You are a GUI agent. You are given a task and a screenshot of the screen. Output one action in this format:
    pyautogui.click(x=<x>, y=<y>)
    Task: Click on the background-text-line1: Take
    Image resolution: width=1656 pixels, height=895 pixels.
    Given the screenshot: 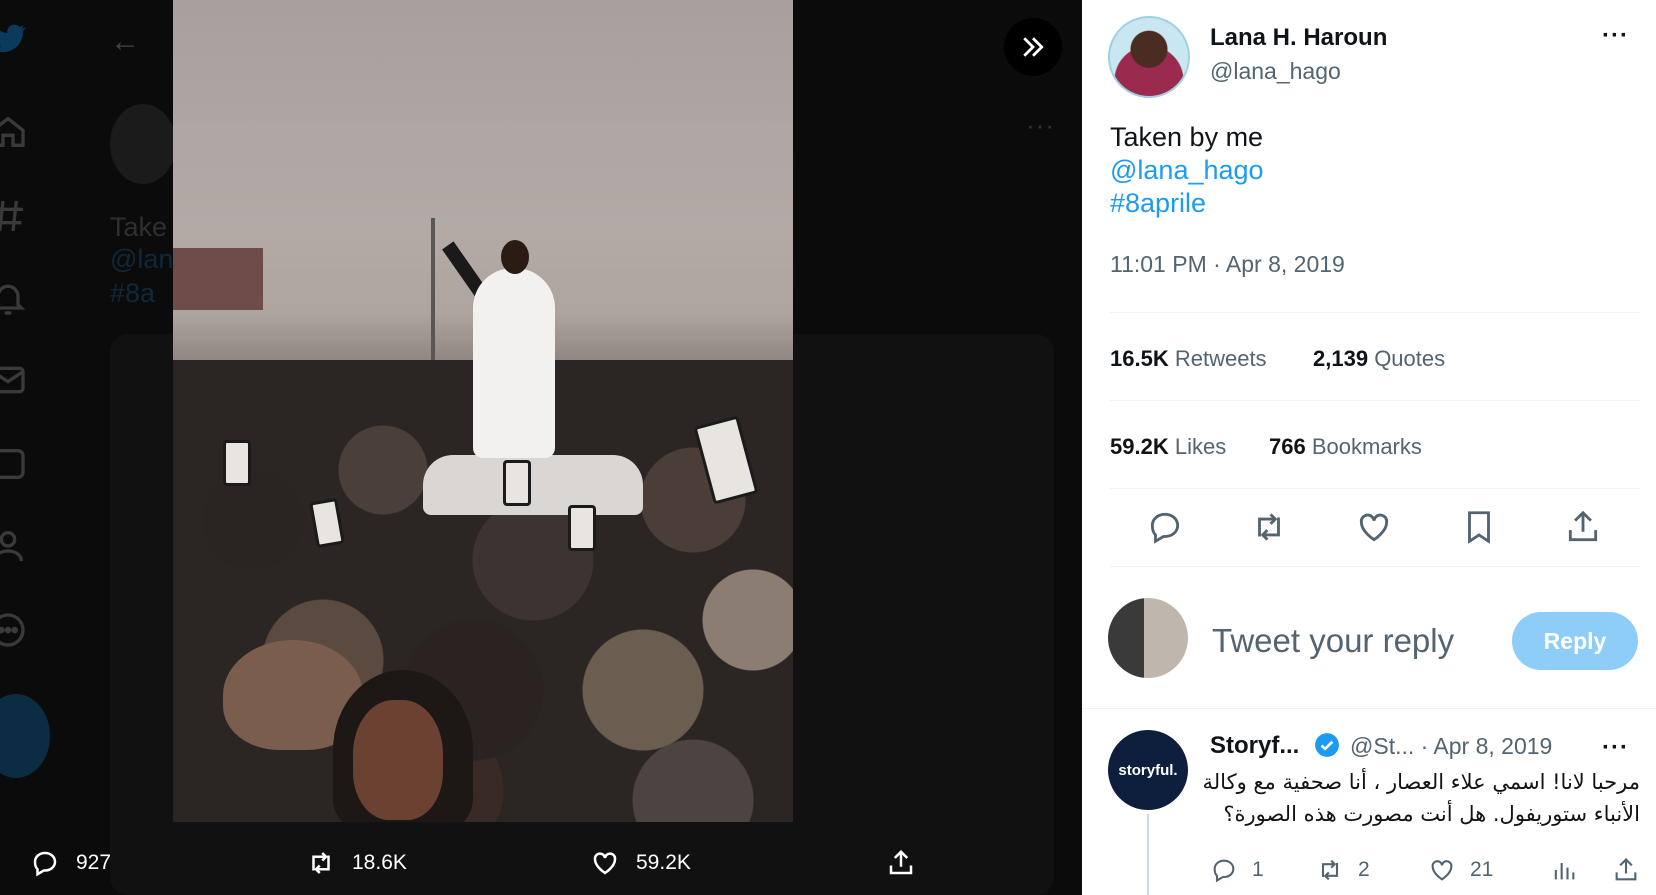 What is the action you would take?
    pyautogui.click(x=139, y=227)
    